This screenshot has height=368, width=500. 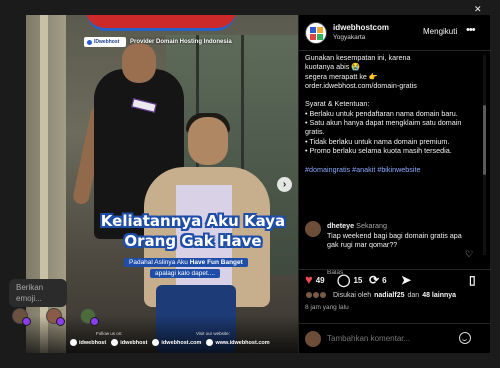 What do you see at coordinates (371, 225) in the screenshot?
I see `comment-time: Sekarang` at bounding box center [371, 225].